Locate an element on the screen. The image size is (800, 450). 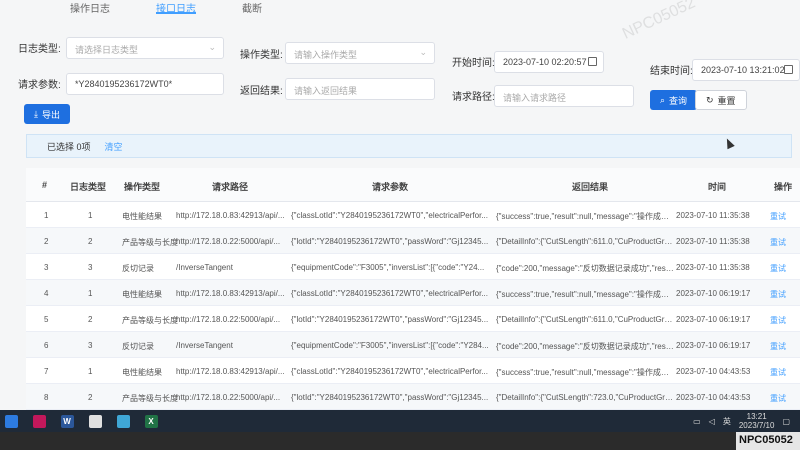
taskbar-app-notes is located at coordinates (95, 421).